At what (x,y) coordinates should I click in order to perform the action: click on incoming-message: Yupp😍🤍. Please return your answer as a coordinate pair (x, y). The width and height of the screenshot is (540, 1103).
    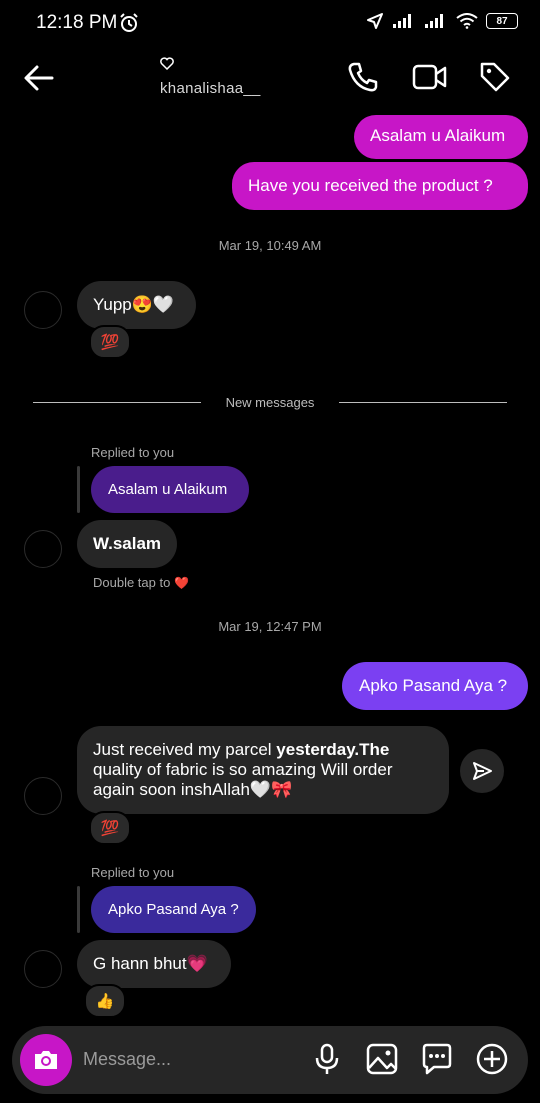
    Looking at the image, I should click on (136, 305).